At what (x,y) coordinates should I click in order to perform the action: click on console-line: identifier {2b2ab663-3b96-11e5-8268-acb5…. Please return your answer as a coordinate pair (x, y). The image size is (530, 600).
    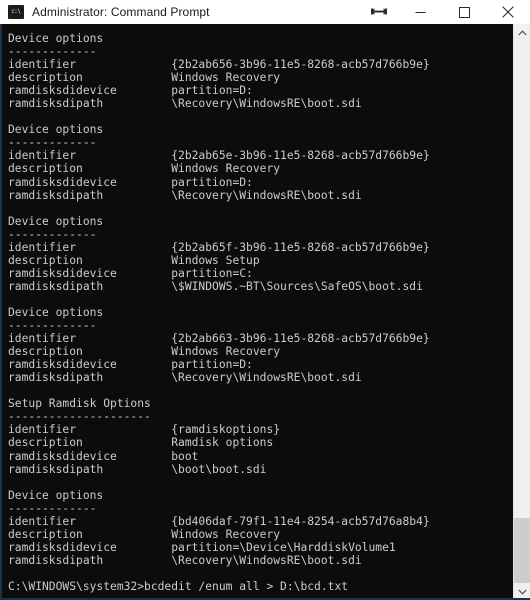
    Looking at the image, I should click on (219, 339).